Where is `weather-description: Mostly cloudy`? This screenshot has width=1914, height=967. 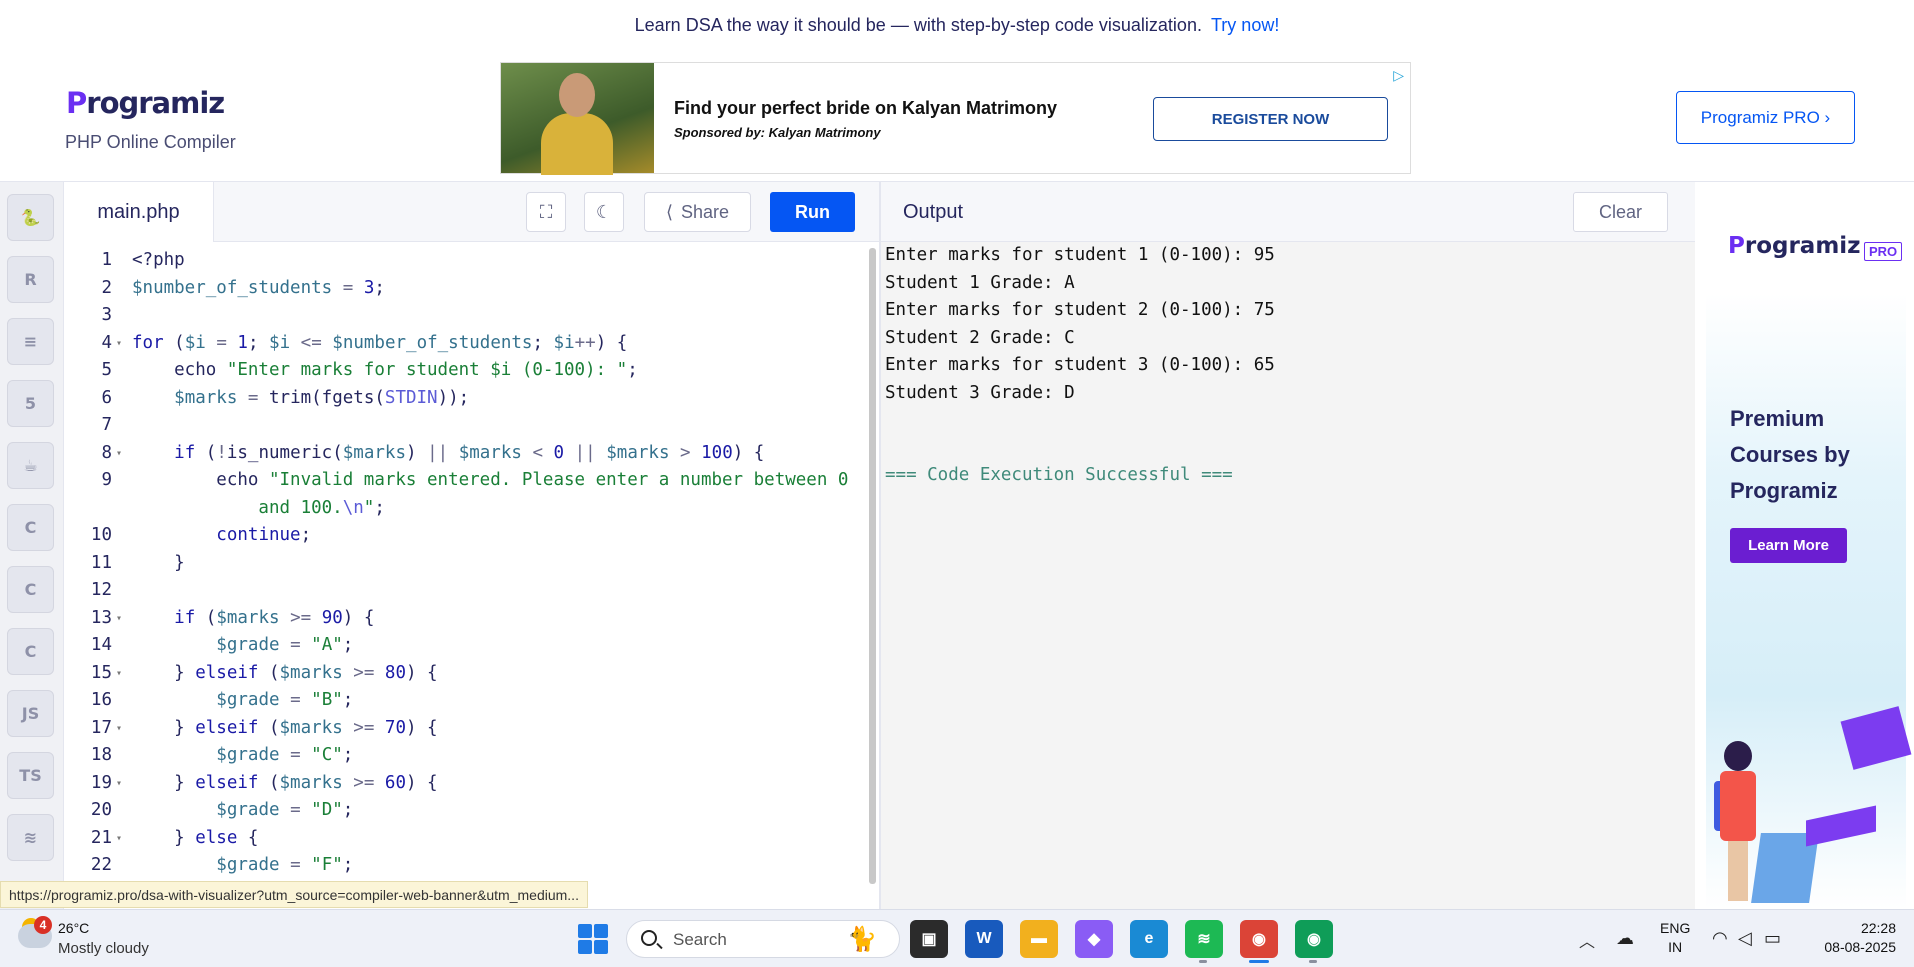
weather-description: Mostly cloudy is located at coordinates (103, 948).